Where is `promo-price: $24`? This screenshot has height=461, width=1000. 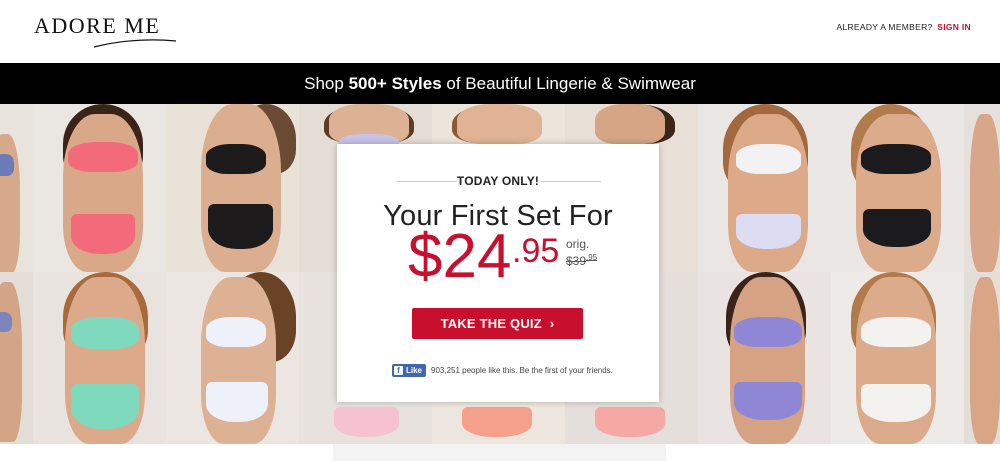 promo-price: $24 is located at coordinates (460, 256).